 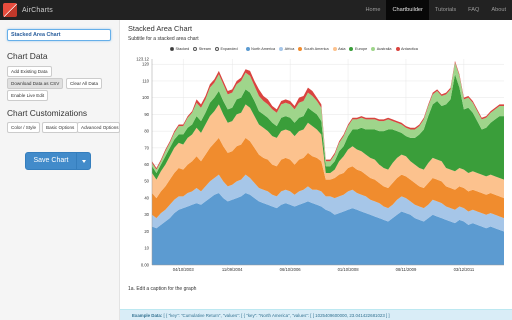 I want to click on download-csv-button: Download Data as CSV, so click(x=35, y=83).